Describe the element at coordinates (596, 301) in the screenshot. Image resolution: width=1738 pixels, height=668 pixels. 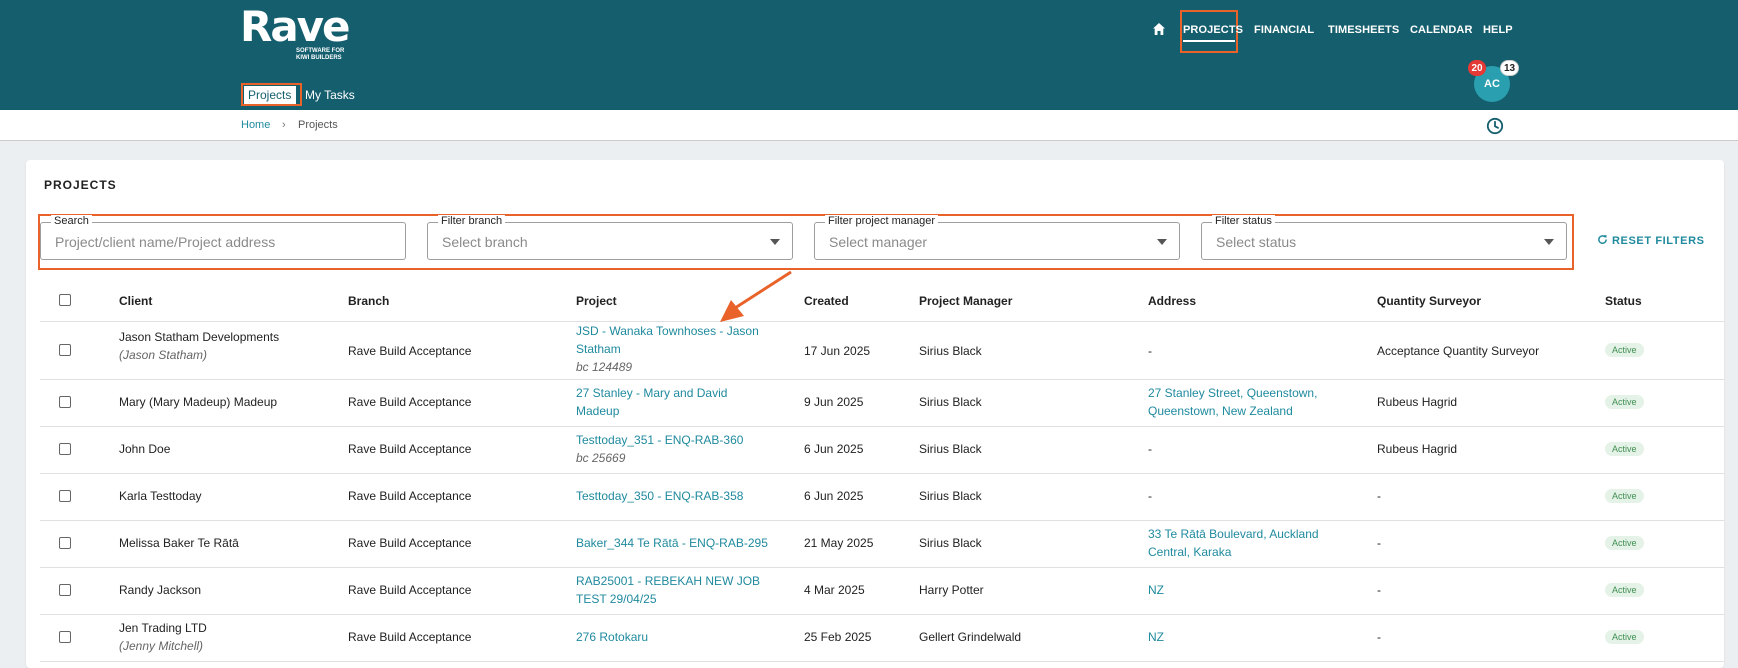
I see `column-header: Project` at that location.